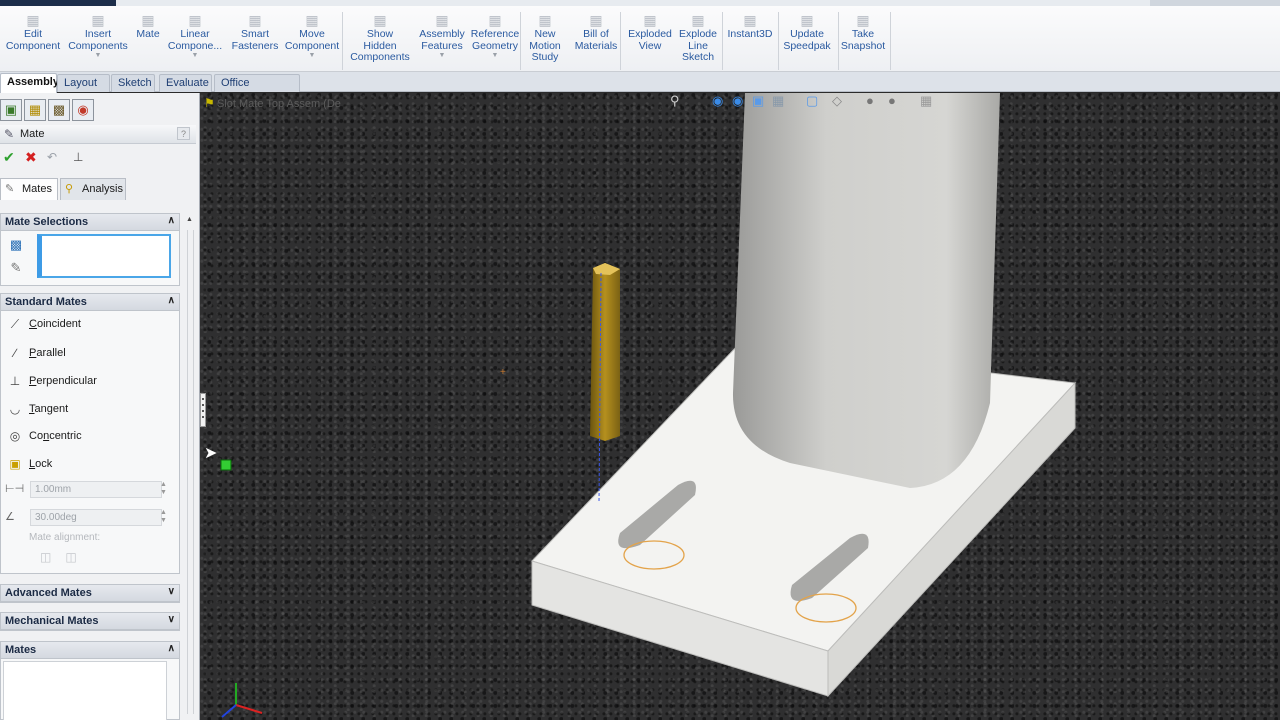 This screenshot has width=1280, height=720. Describe the element at coordinates (863, 41) in the screenshot. I see `snapshot-button: ▦ Take Snapshot` at that location.